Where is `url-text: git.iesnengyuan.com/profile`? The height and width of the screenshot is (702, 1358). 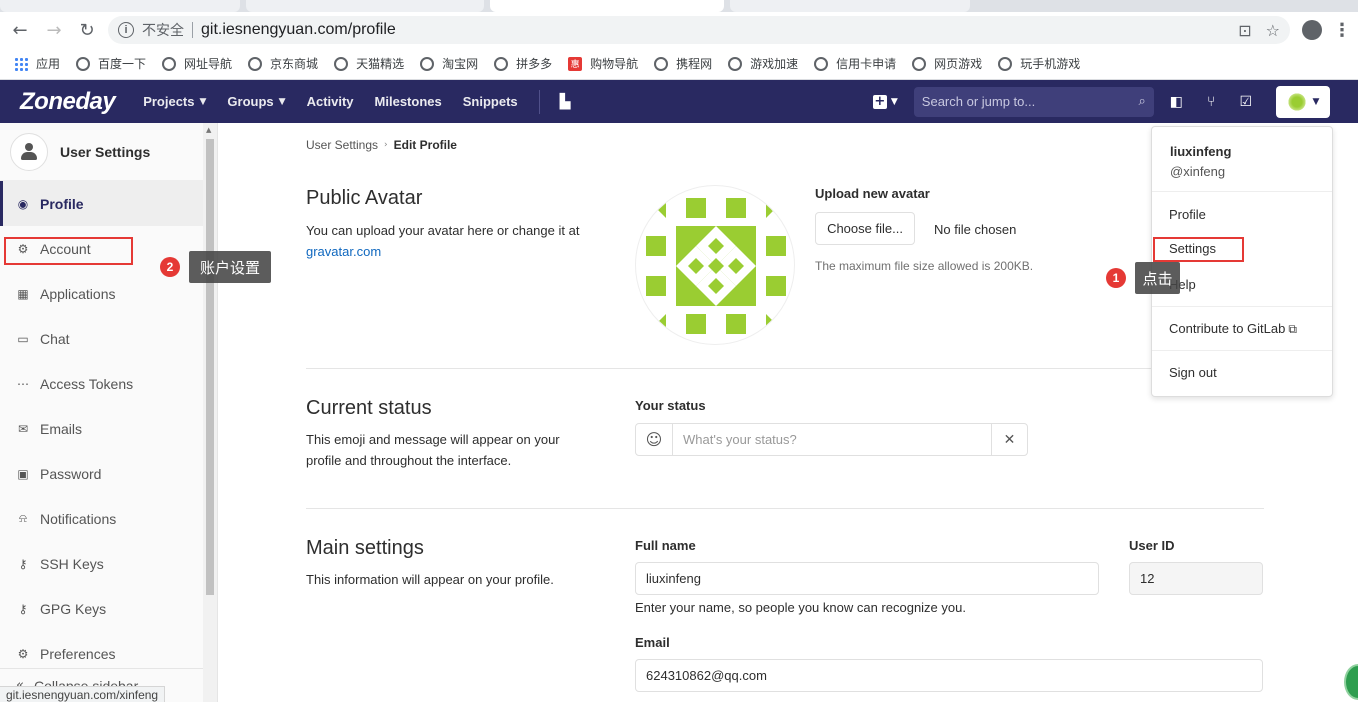
url-text: git.iesnengyuan.com/profile is located at coordinates (298, 30).